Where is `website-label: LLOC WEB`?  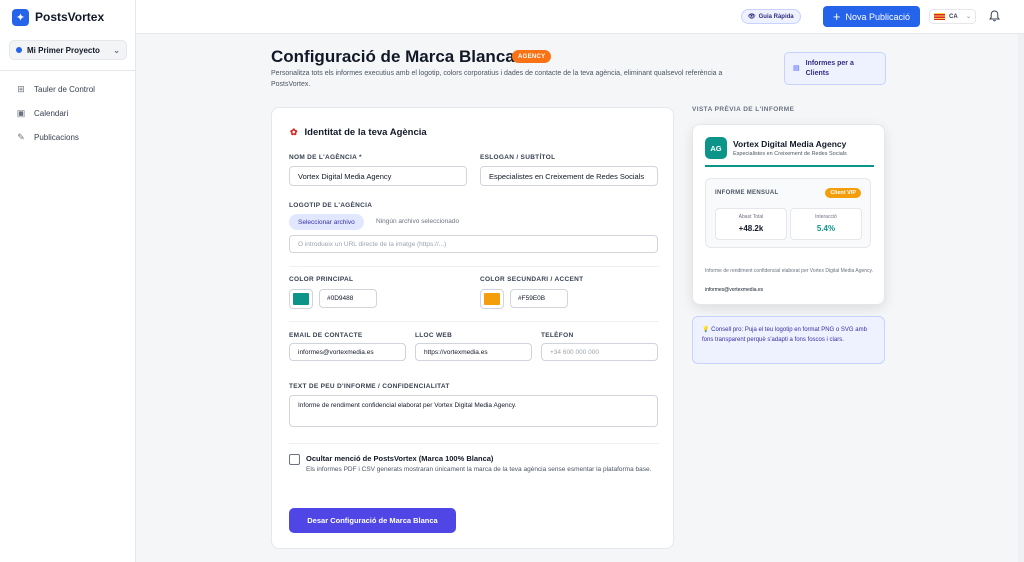 website-label: LLOC WEB is located at coordinates (434, 335).